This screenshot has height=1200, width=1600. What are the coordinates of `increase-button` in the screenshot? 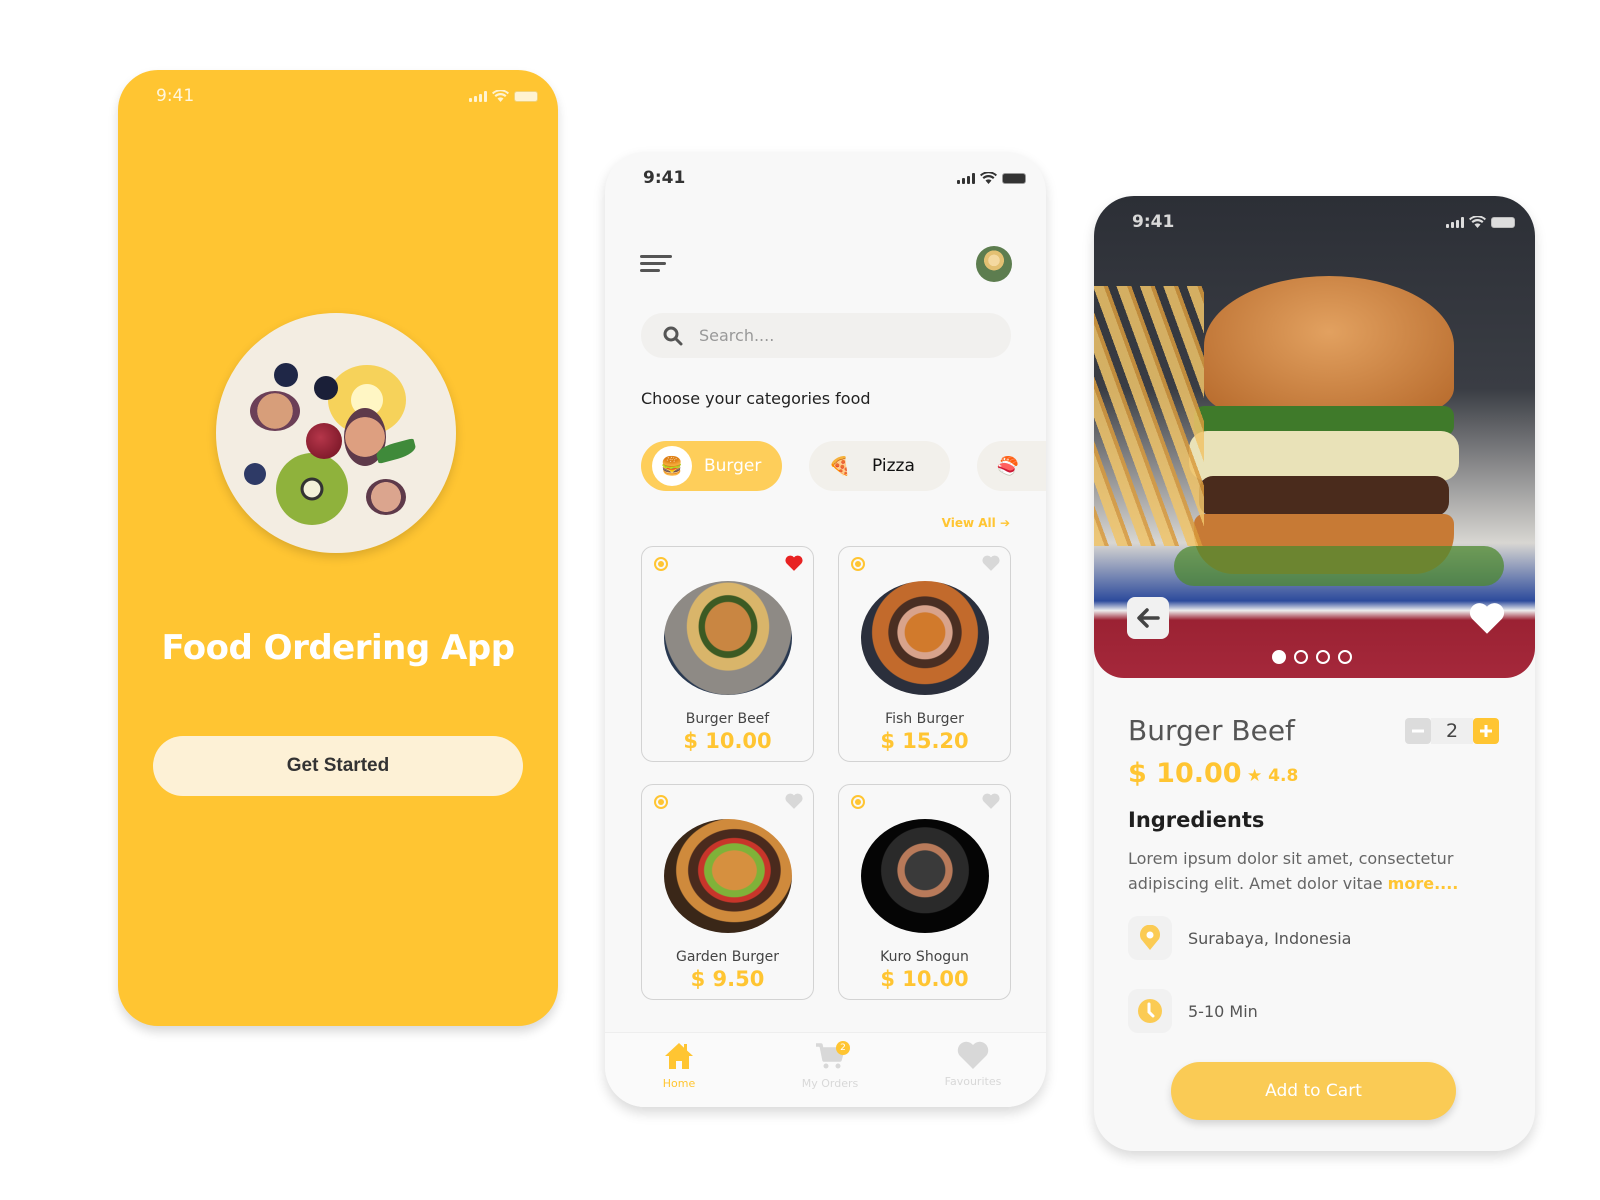 It's located at (1486, 731).